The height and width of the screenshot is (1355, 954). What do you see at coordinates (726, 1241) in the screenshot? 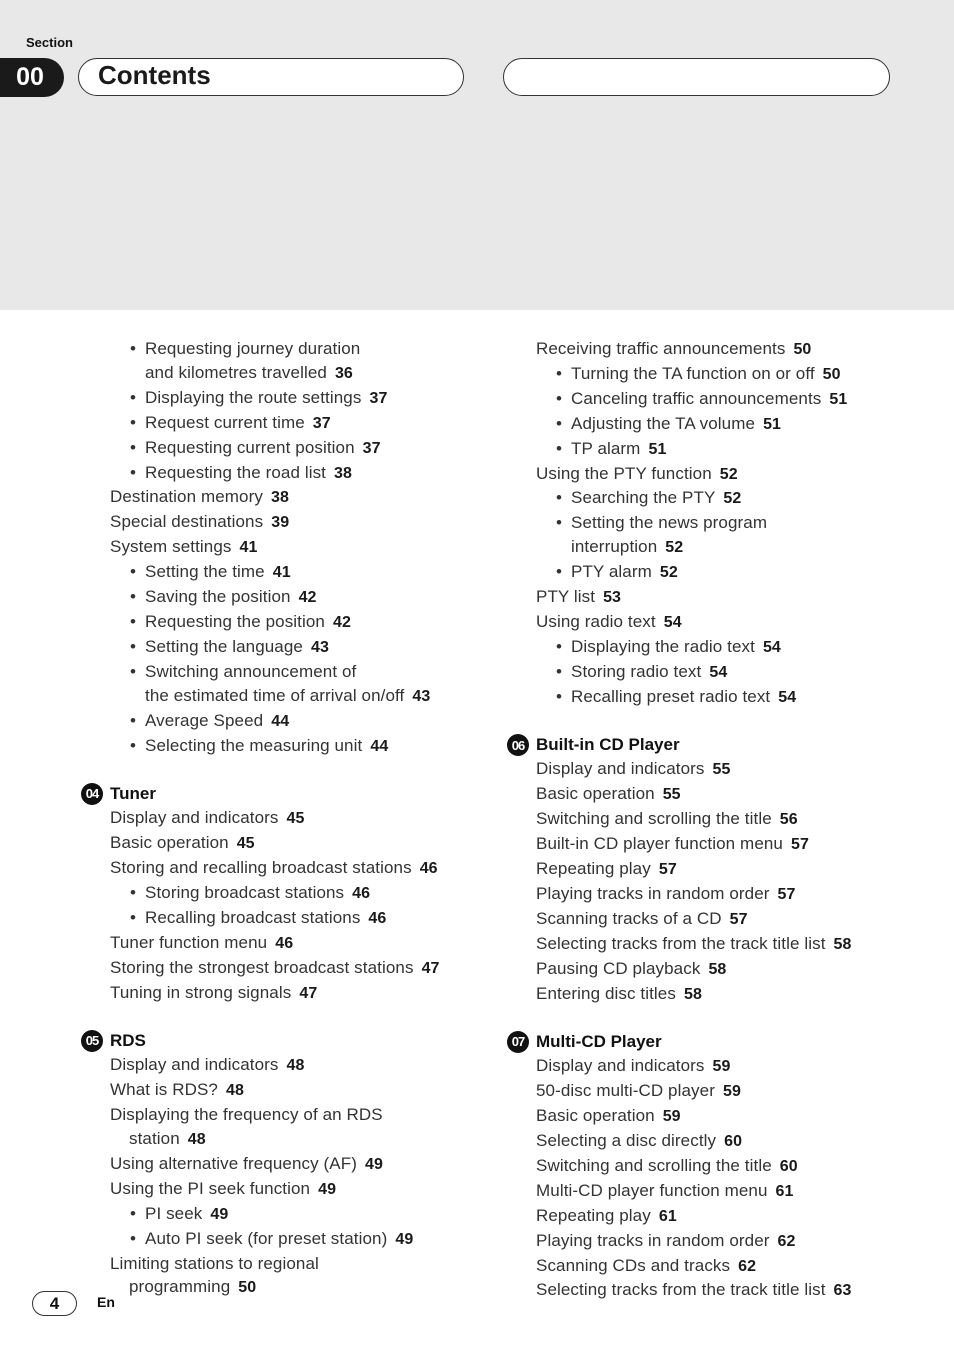
I see `toc-entry: Playing tracks in random order 62` at bounding box center [726, 1241].